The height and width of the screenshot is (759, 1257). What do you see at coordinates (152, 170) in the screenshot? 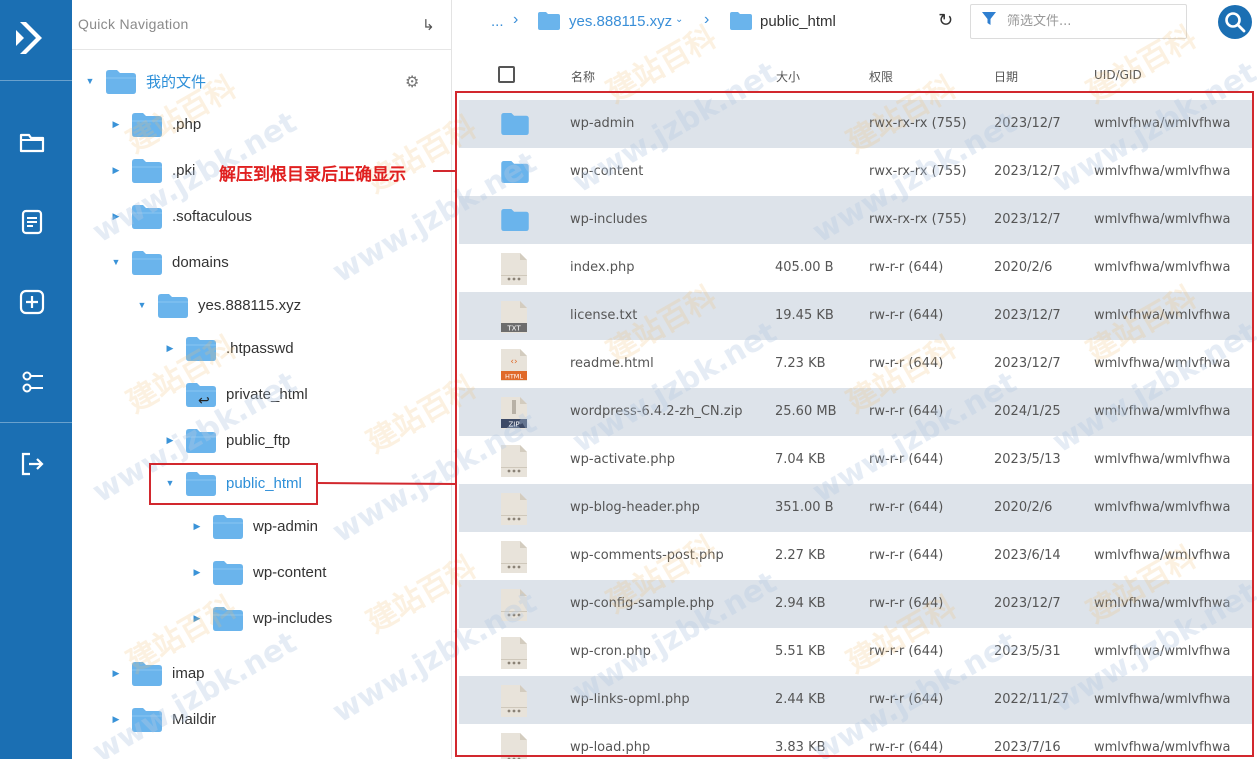
I see `tree-item: ▶ .pki` at bounding box center [152, 170].